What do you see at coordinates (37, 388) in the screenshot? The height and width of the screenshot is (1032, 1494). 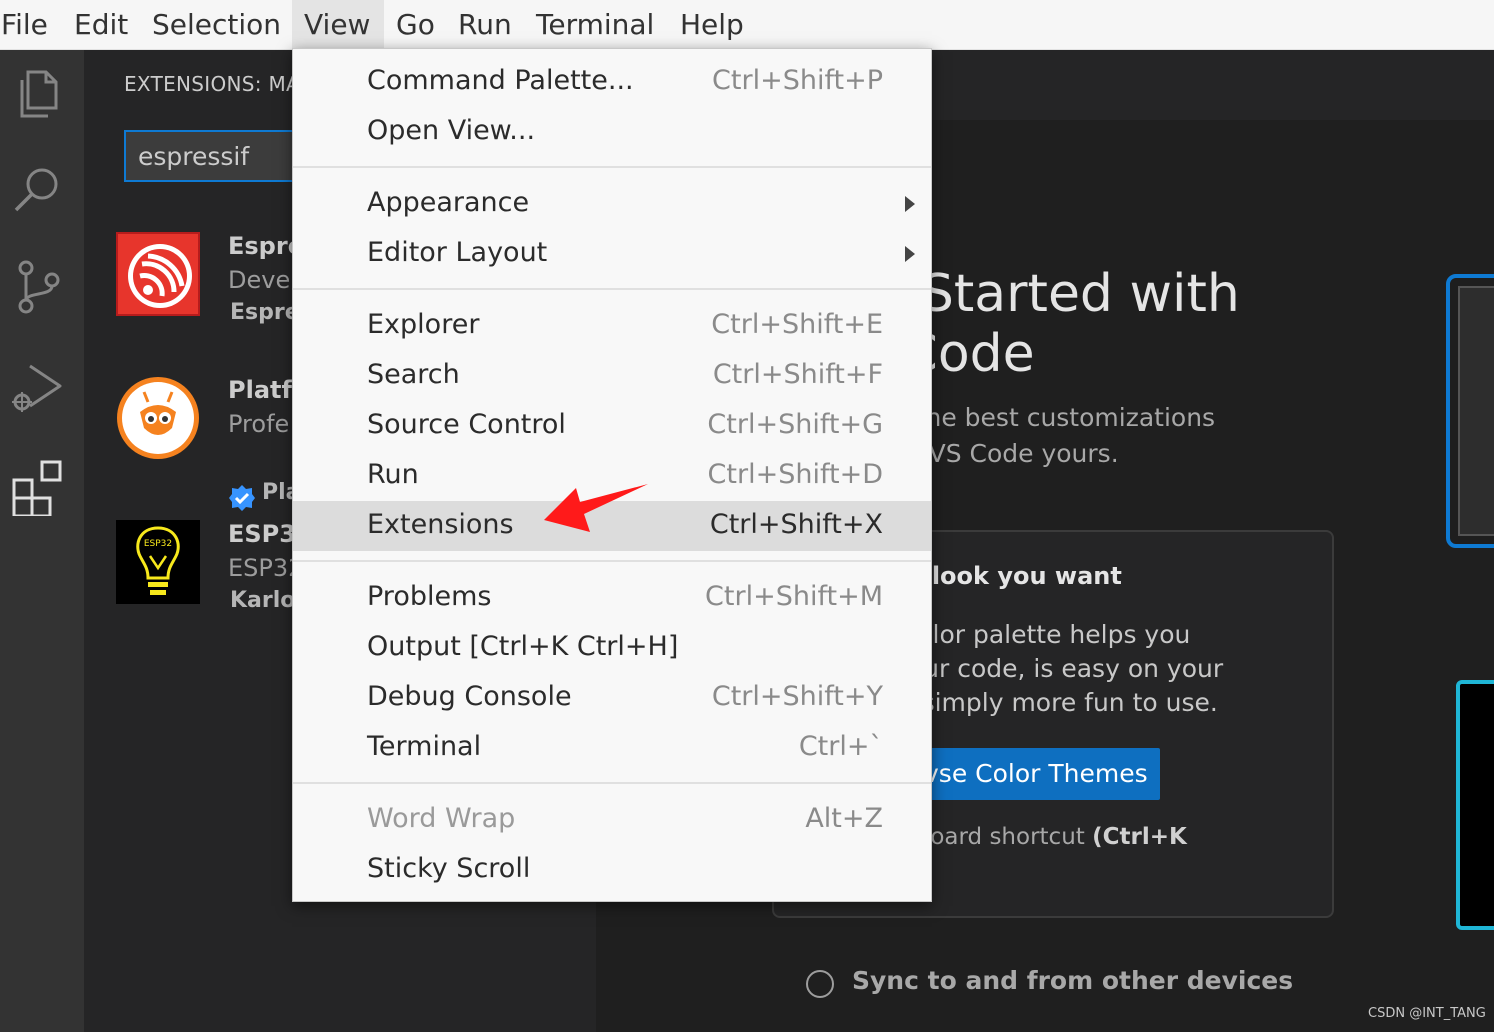 I see `run-debug-icon` at bounding box center [37, 388].